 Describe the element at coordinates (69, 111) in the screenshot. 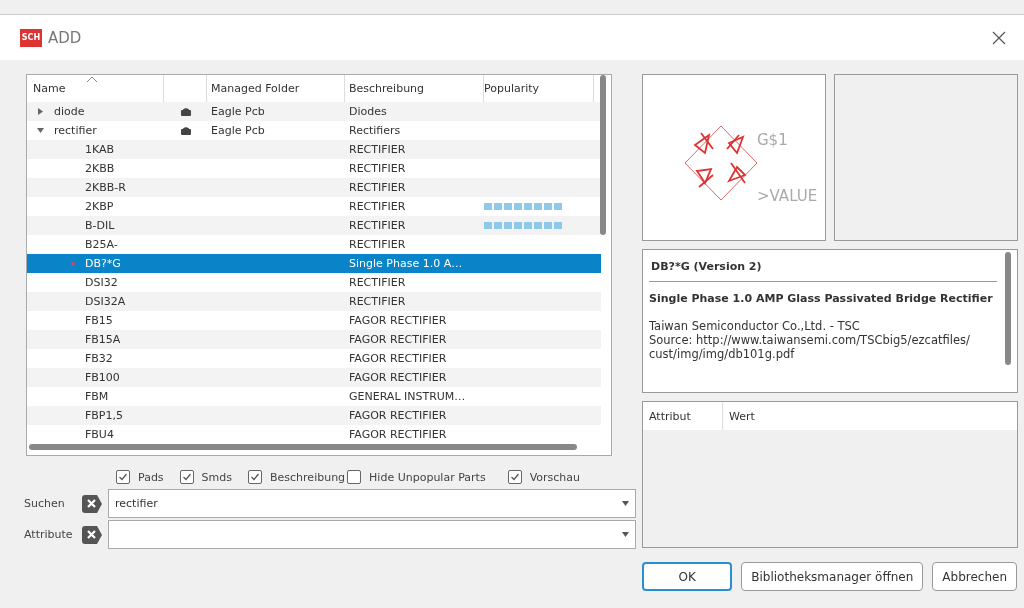

I see `part-name: diode` at that location.